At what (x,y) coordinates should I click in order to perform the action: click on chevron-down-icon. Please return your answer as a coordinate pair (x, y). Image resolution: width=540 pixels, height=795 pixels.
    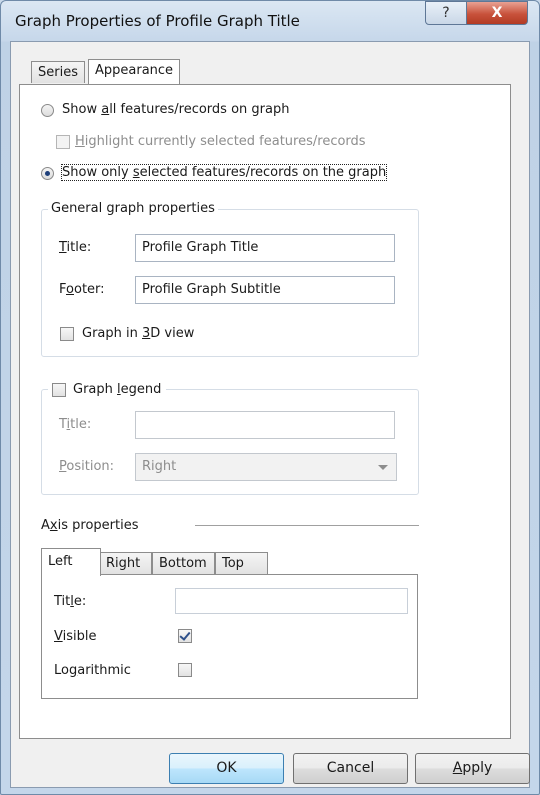
    Looking at the image, I should click on (383, 467).